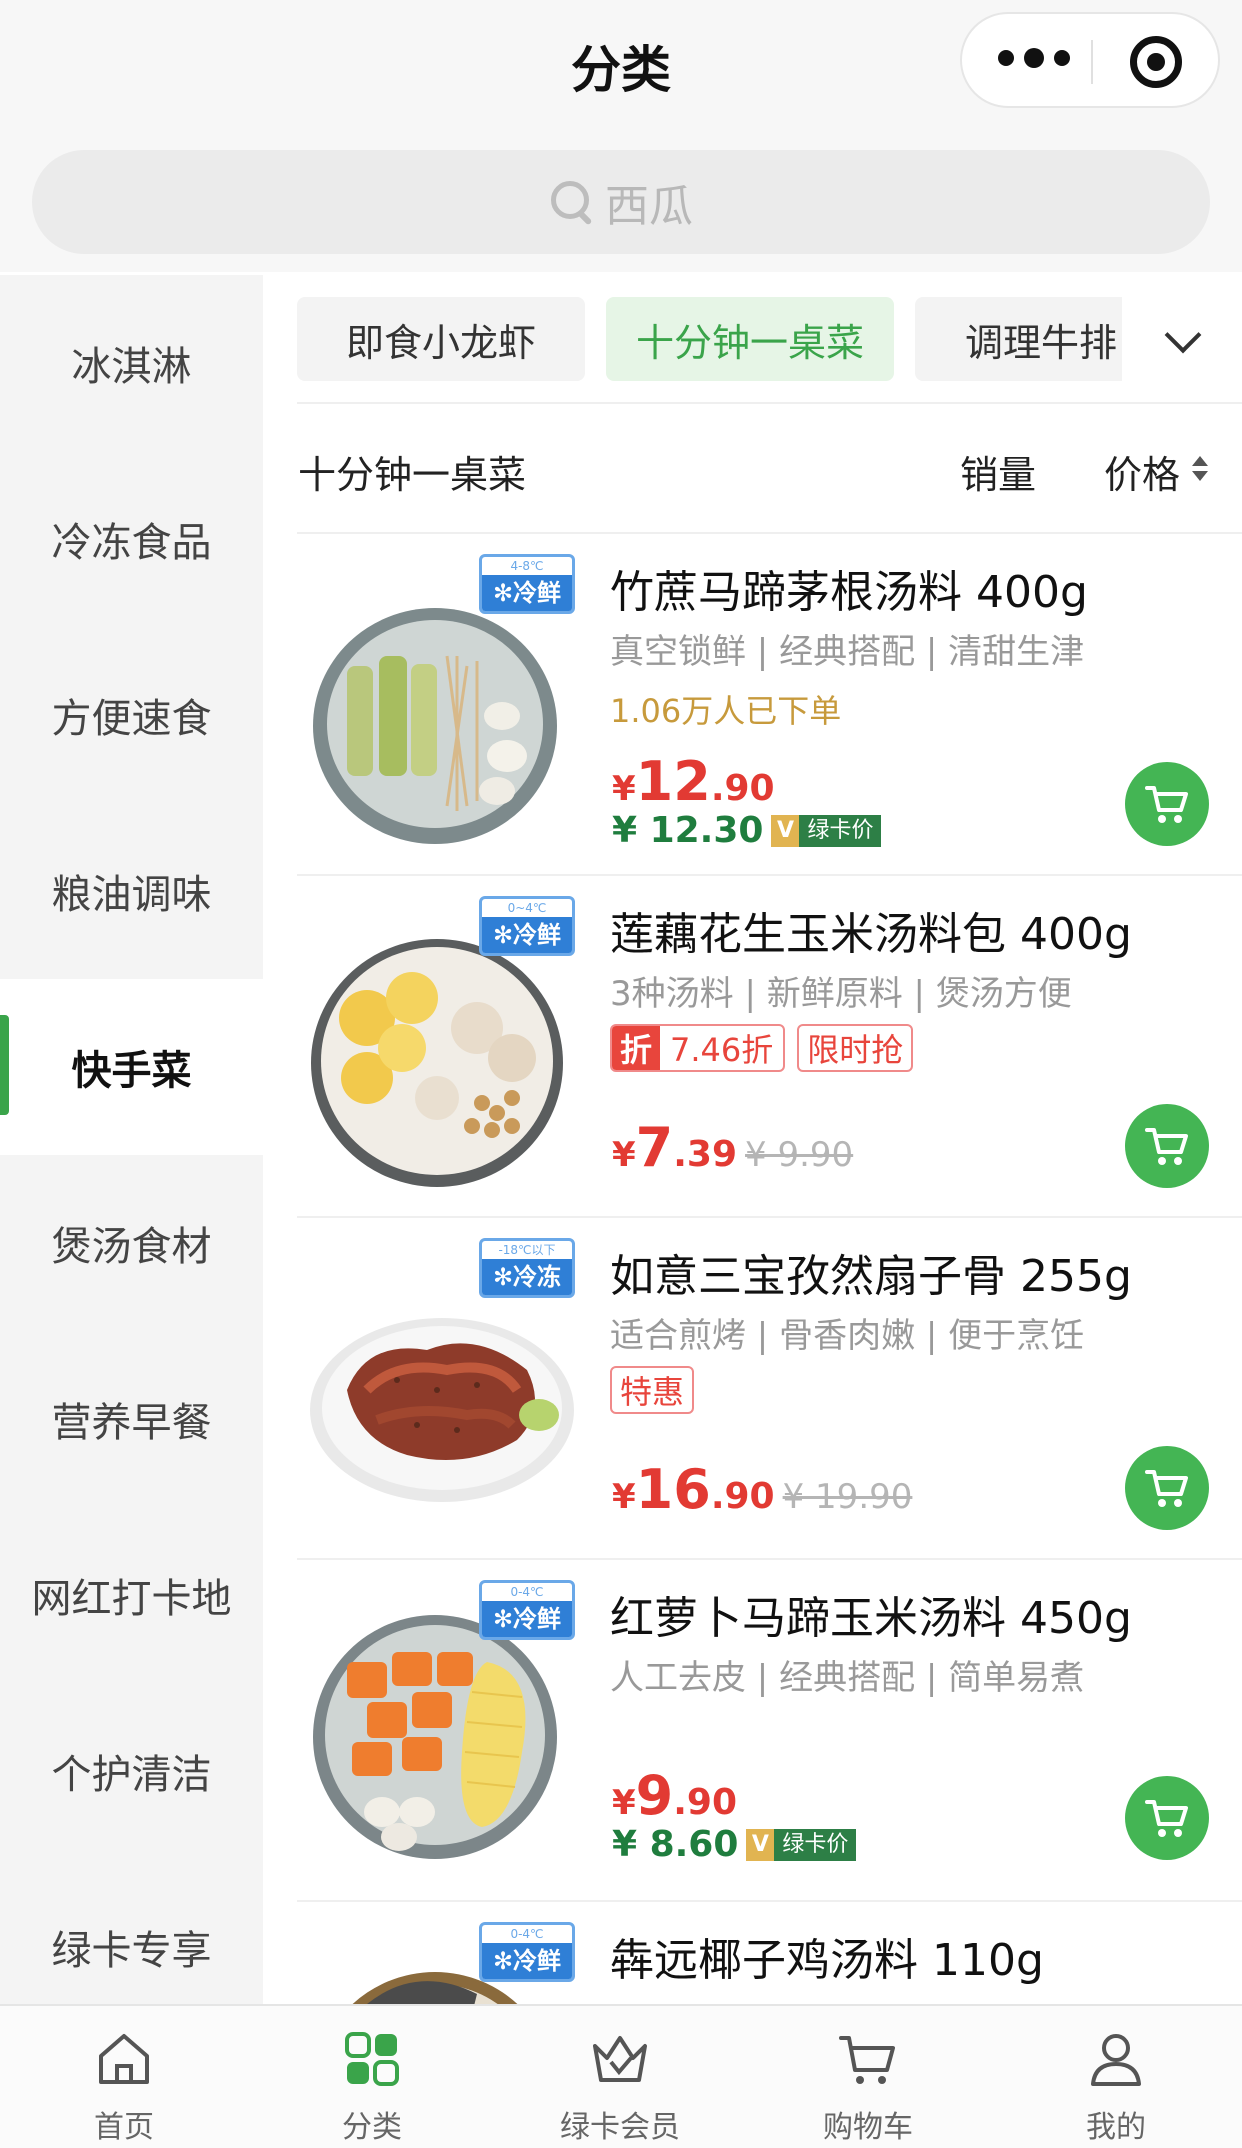 The width and height of the screenshot is (1242, 2148). I want to click on capsule-divider, so click(1092, 62).